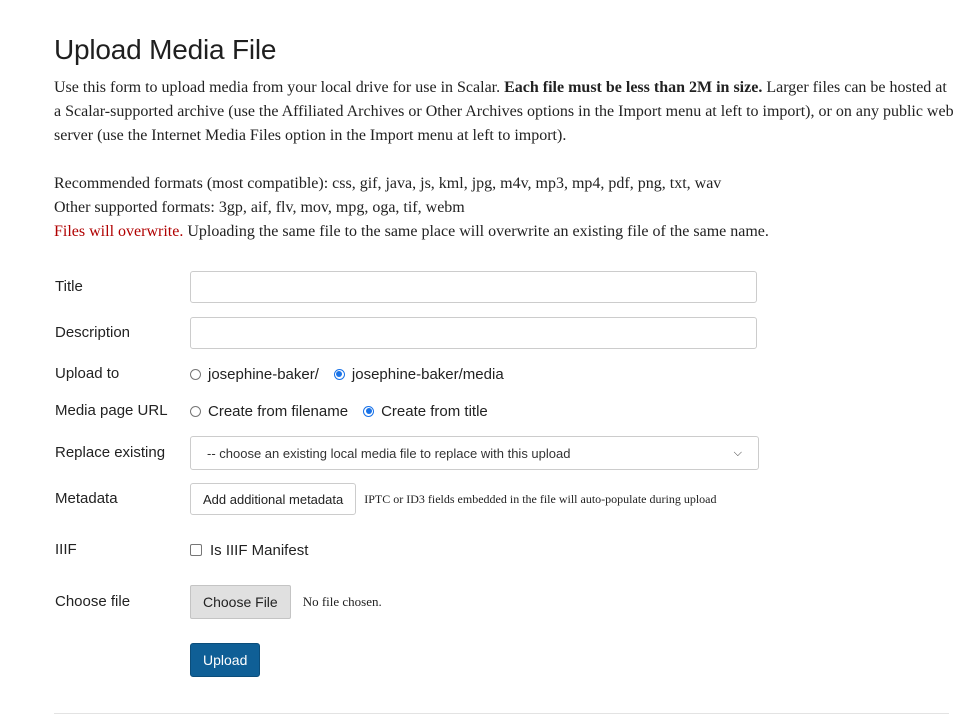  Describe the element at coordinates (504, 550) in the screenshot. I see `iiif-row: IIIF Is IIIF Manifest` at that location.